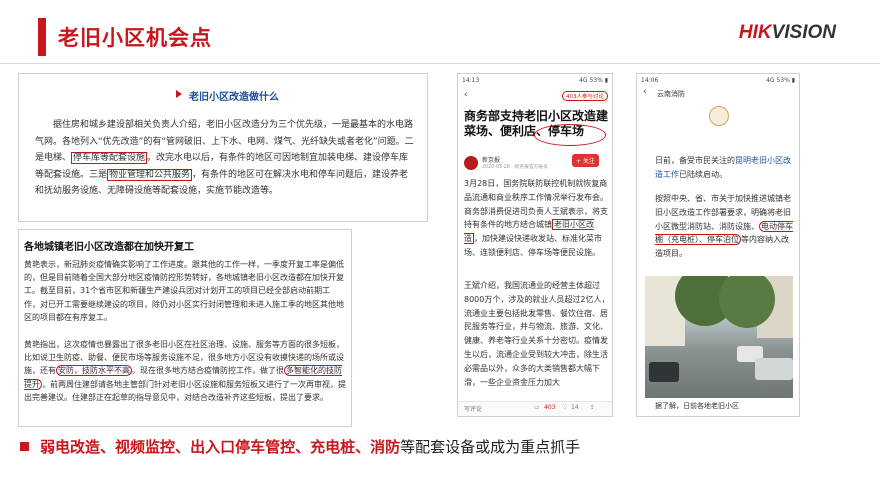  Describe the element at coordinates (42, 37) in the screenshot. I see `title-accent-bar` at that location.